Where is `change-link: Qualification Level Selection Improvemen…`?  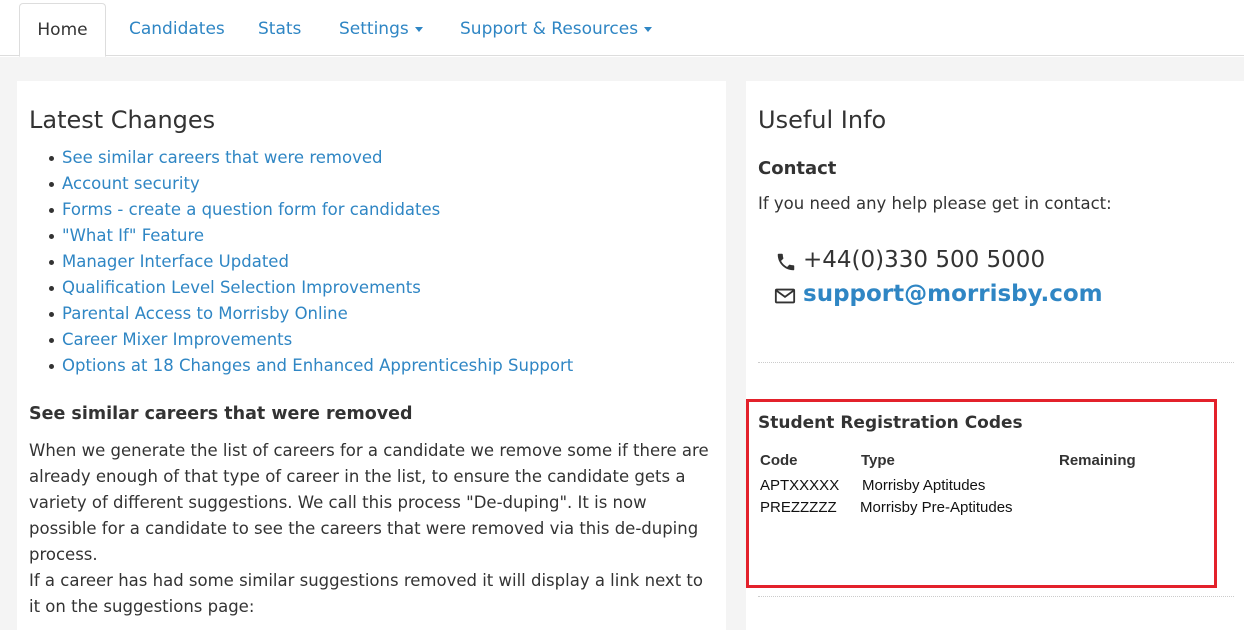 change-link: Qualification Level Selection Improvemen… is located at coordinates (241, 287).